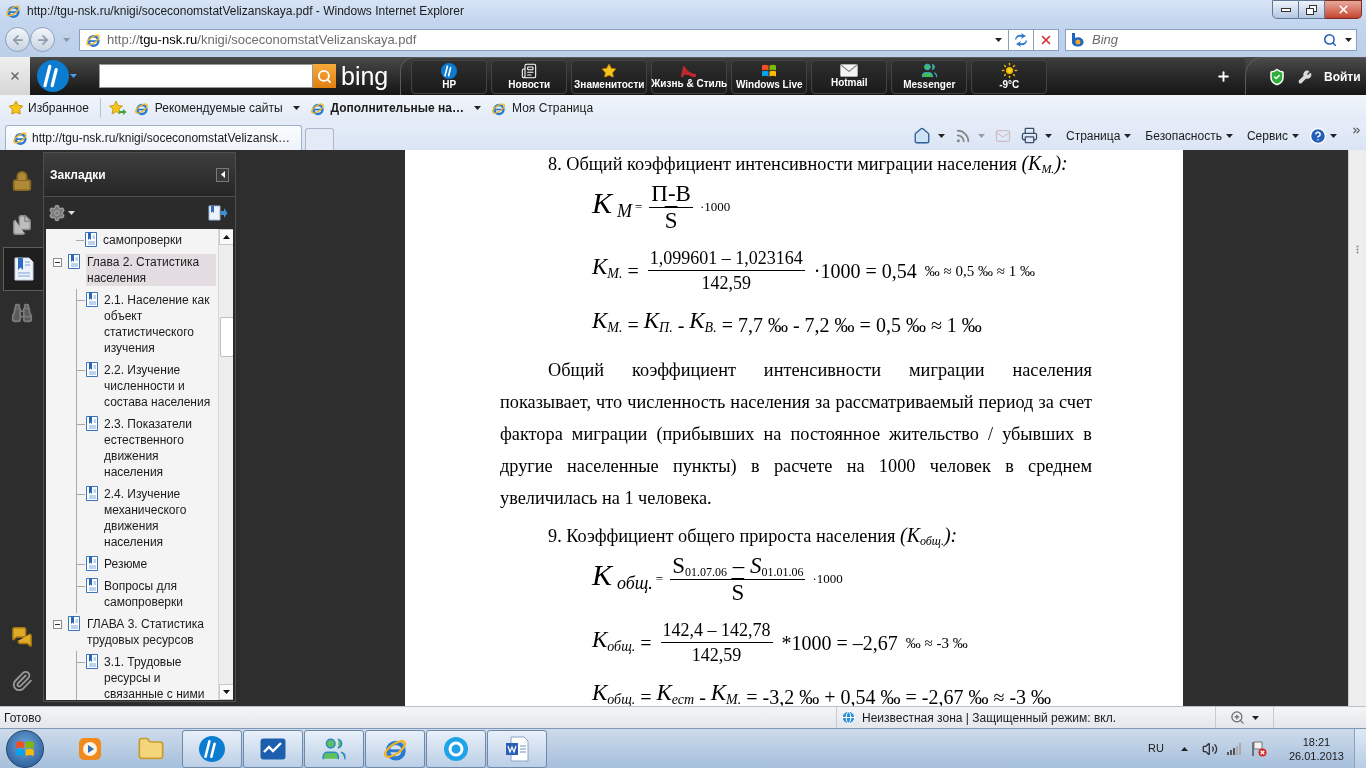  What do you see at coordinates (1021, 39) in the screenshot?
I see `refresh-button` at bounding box center [1021, 39].